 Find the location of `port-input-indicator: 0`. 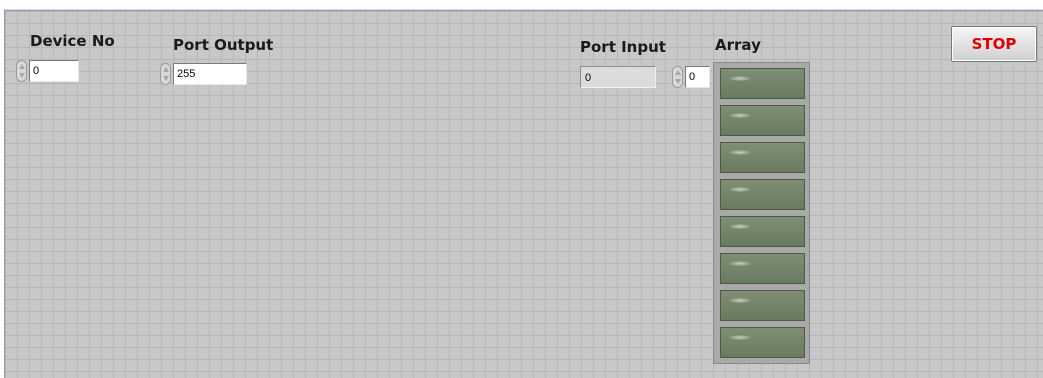

port-input-indicator: 0 is located at coordinates (618, 77).